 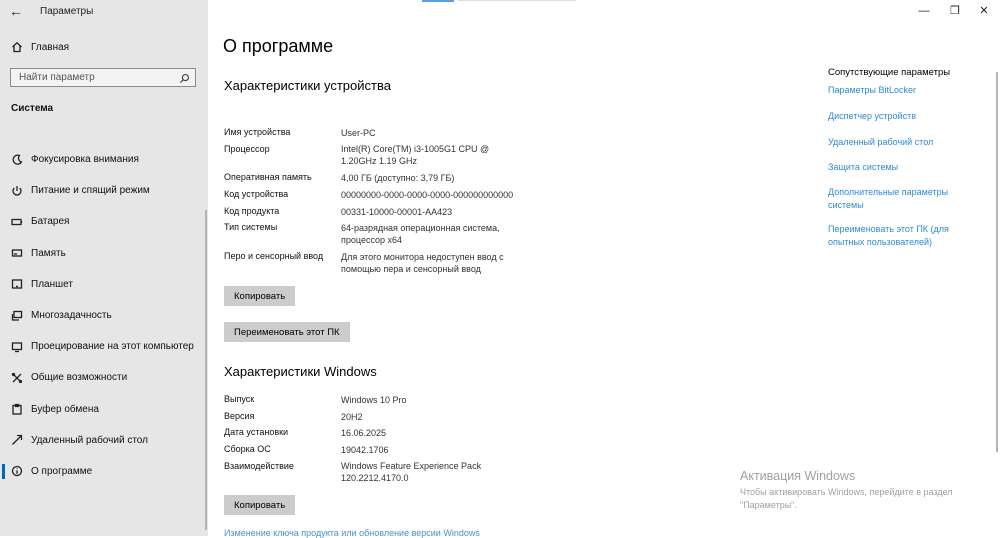 What do you see at coordinates (50, 47) in the screenshot?
I see `sidebar-item-label: Главная` at bounding box center [50, 47].